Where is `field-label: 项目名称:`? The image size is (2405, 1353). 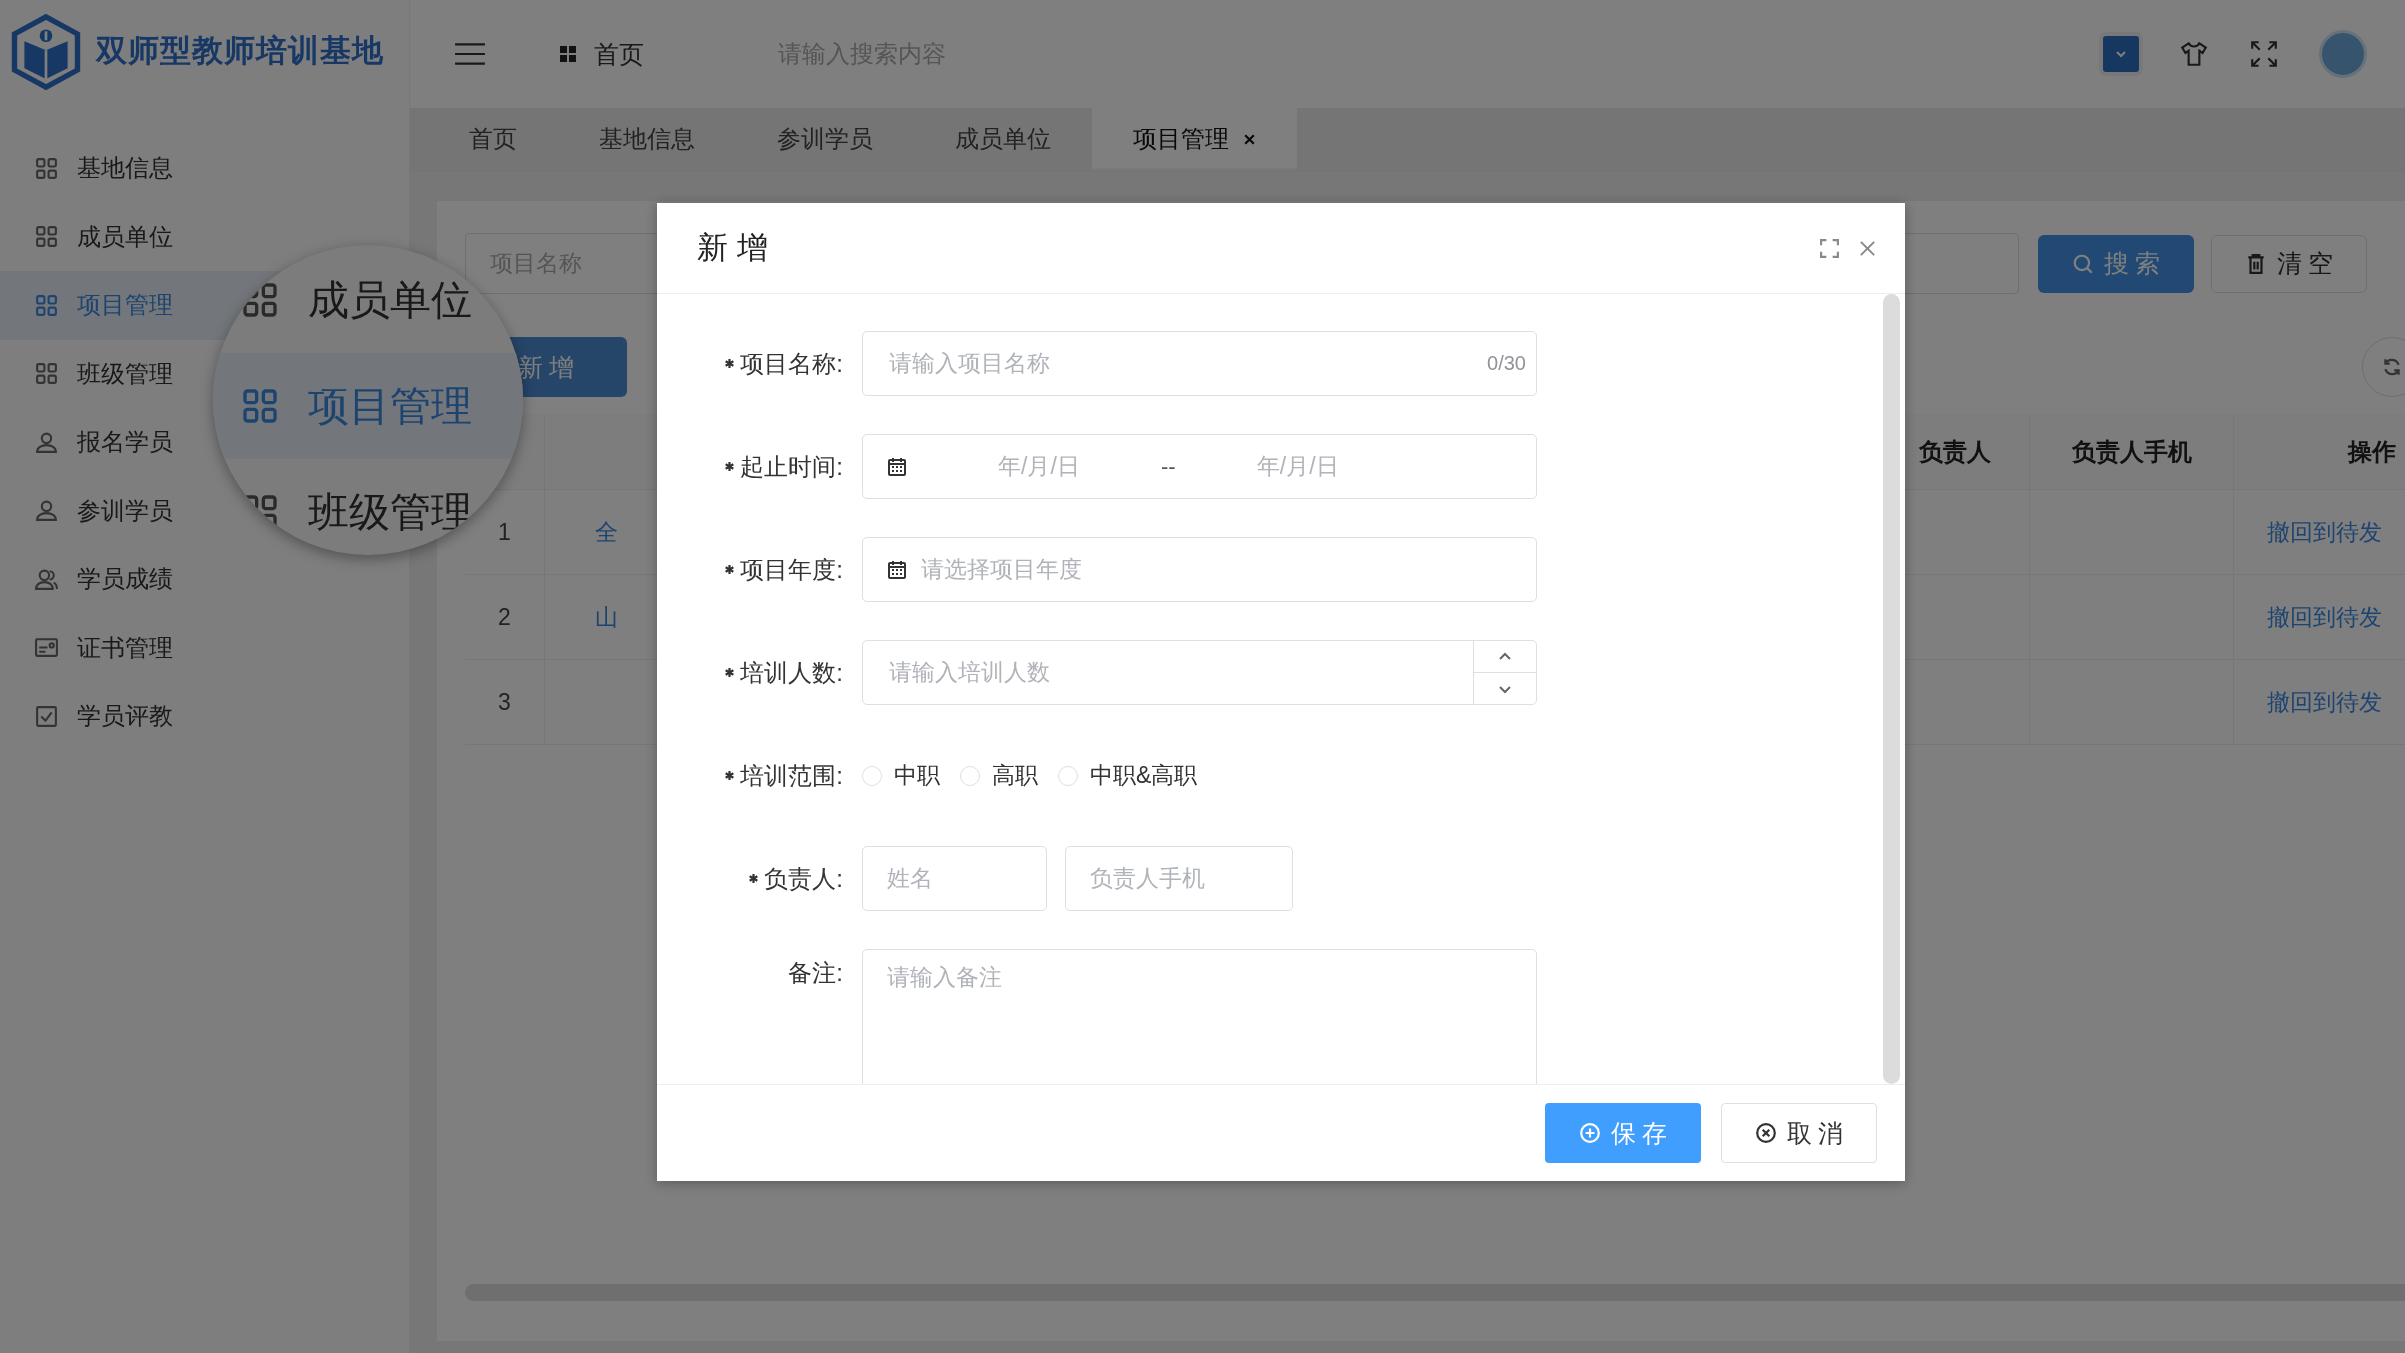 field-label: 项目名称: is located at coordinates (791, 363).